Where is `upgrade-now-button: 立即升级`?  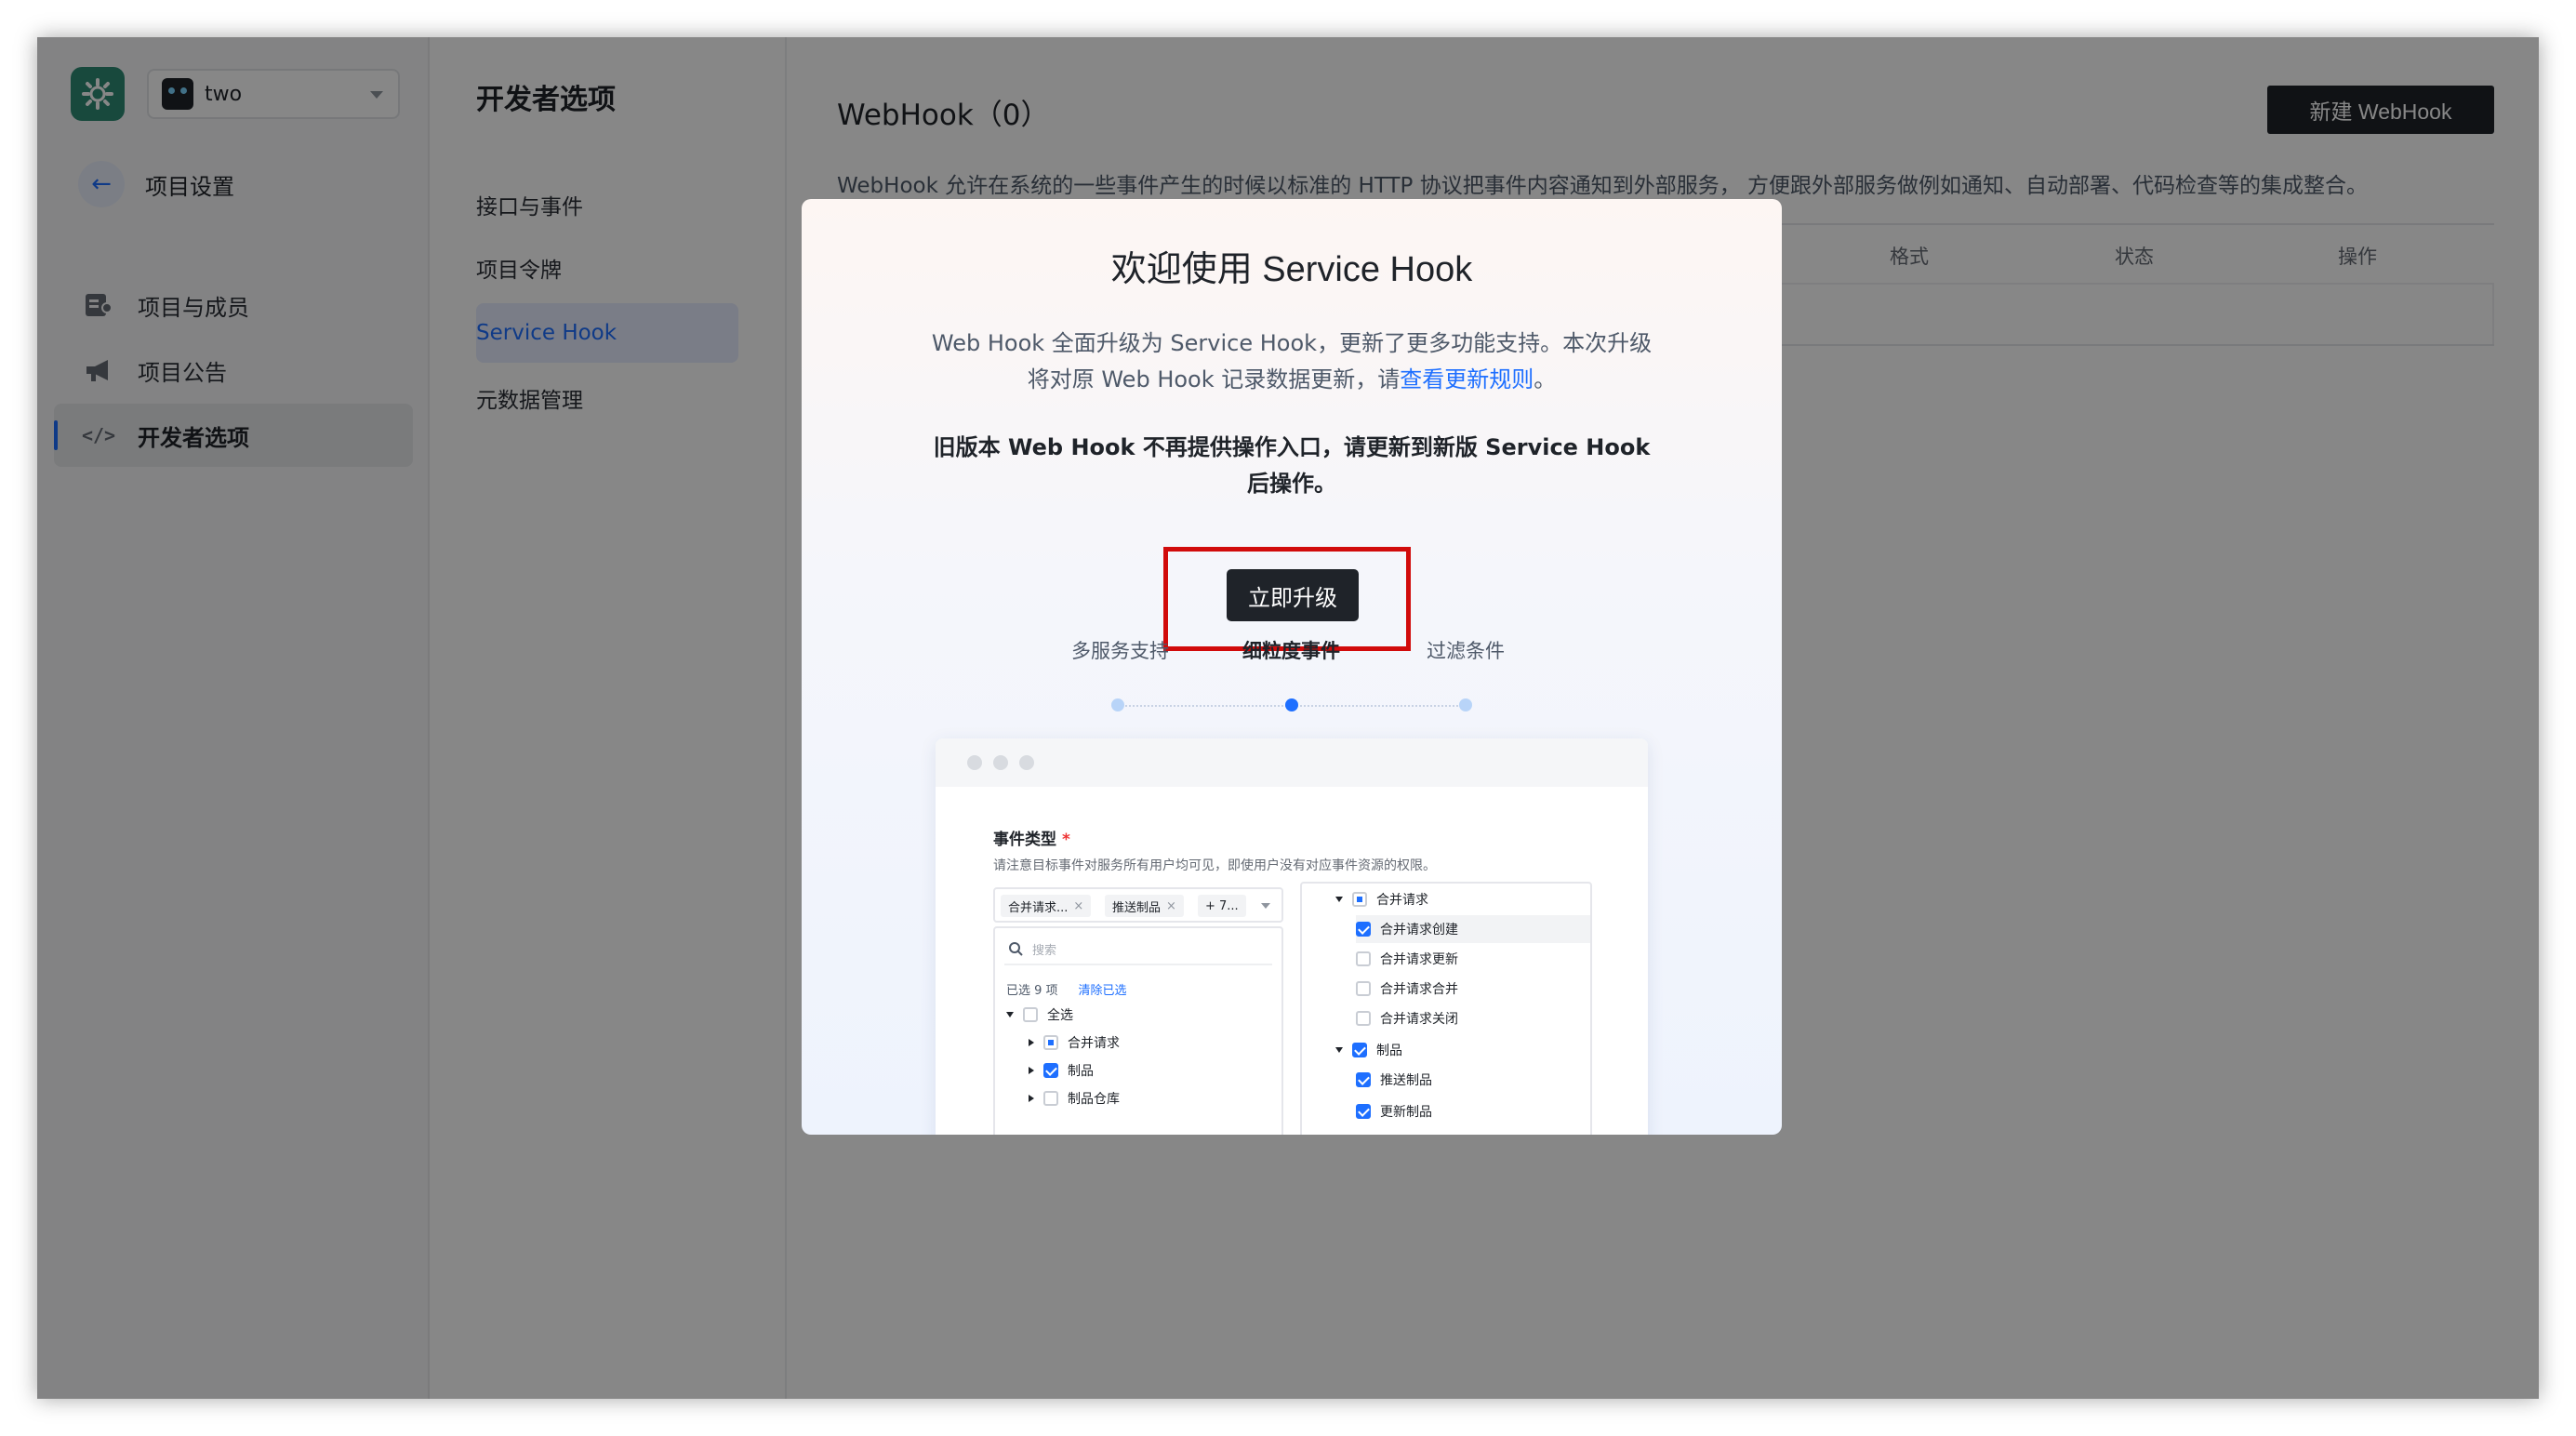
upgrade-now-button: 立即升级 is located at coordinates (1293, 595).